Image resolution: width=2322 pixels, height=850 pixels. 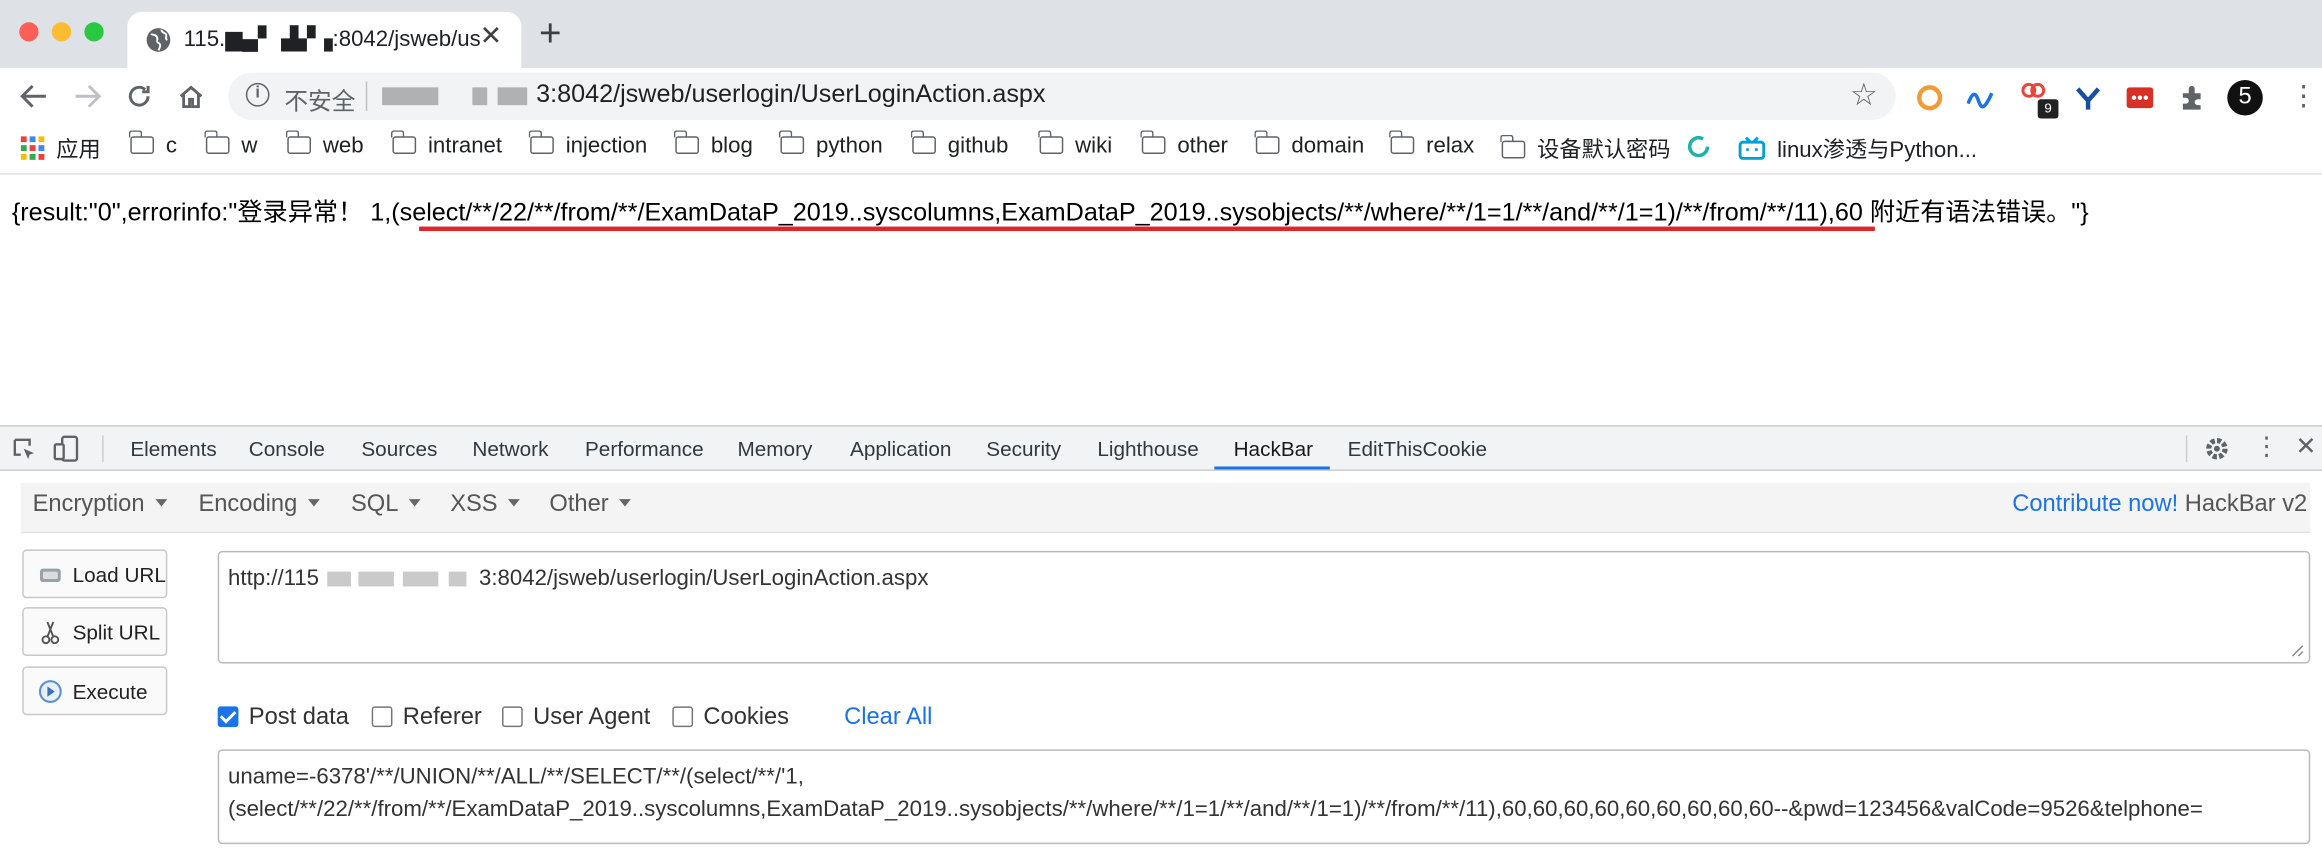 What do you see at coordinates (410, 96) in the screenshot?
I see `redacted-ip-block` at bounding box center [410, 96].